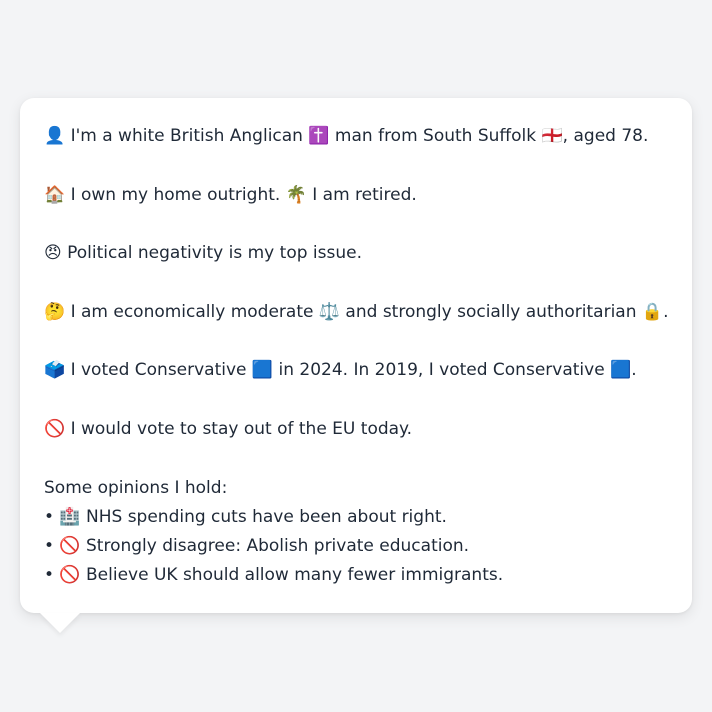  I want to click on top-issue-line: 😠 Political negativity is my top issue., so click(203, 253).